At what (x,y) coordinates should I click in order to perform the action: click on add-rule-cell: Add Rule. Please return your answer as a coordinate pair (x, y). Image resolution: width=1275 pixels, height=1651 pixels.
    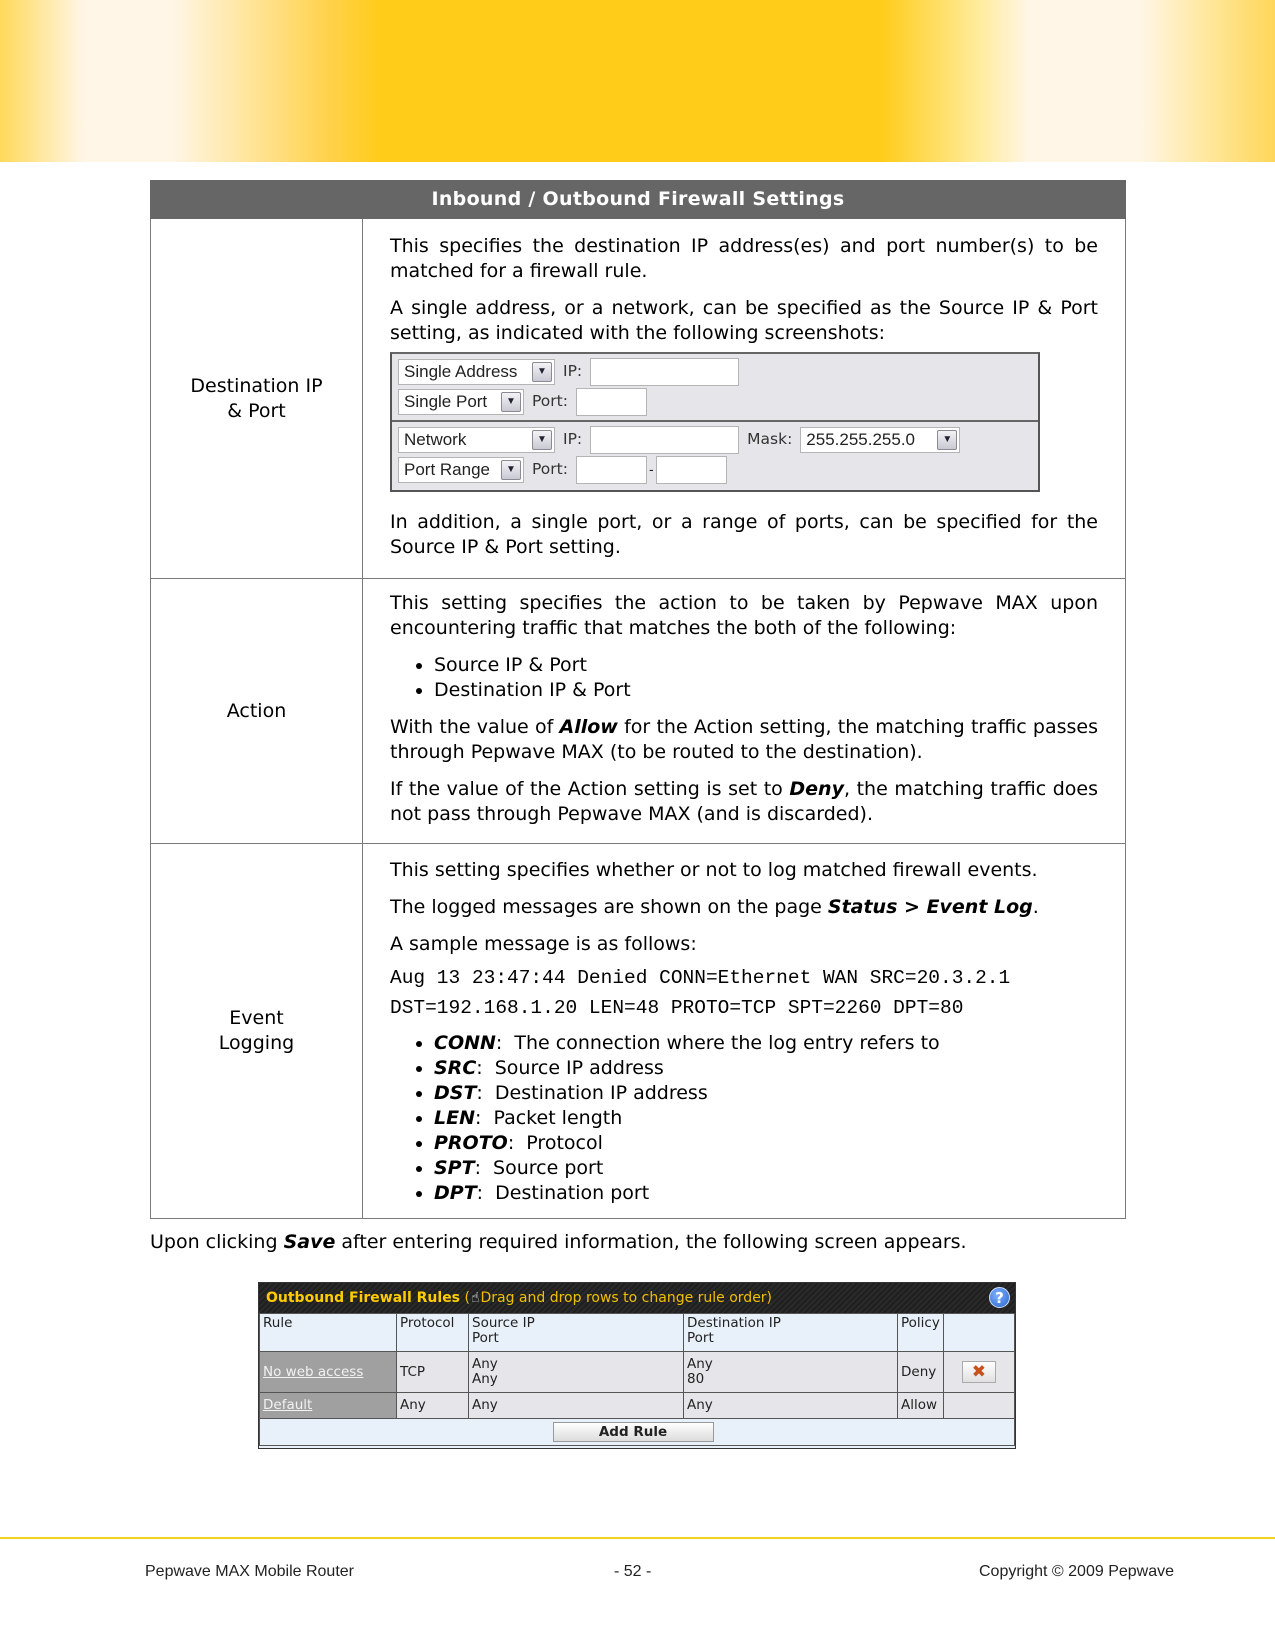
    Looking at the image, I should click on (637, 1432).